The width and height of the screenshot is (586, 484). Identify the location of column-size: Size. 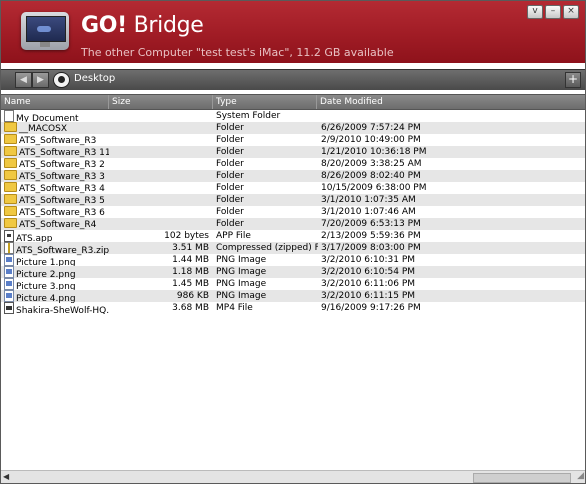
(161, 102).